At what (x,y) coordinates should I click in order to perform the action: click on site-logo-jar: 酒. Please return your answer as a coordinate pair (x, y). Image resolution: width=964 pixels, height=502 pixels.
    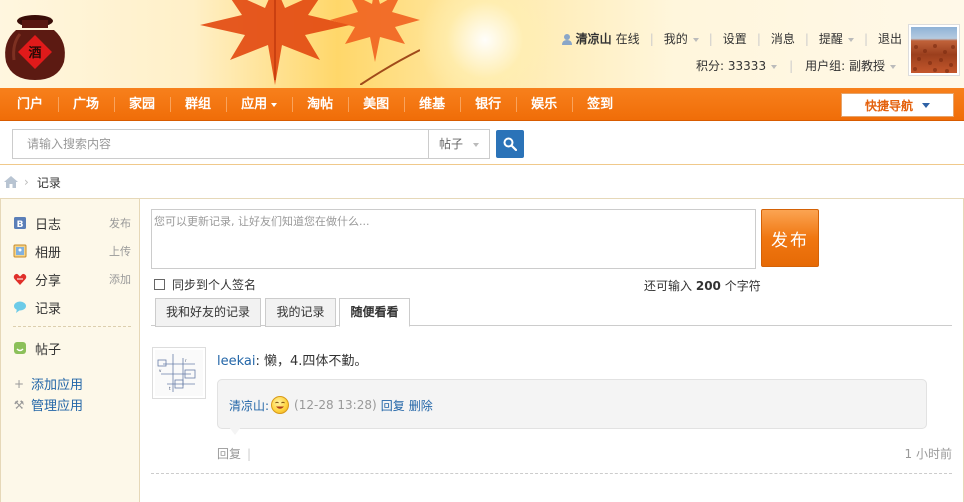
    Looking at the image, I should click on (35, 47).